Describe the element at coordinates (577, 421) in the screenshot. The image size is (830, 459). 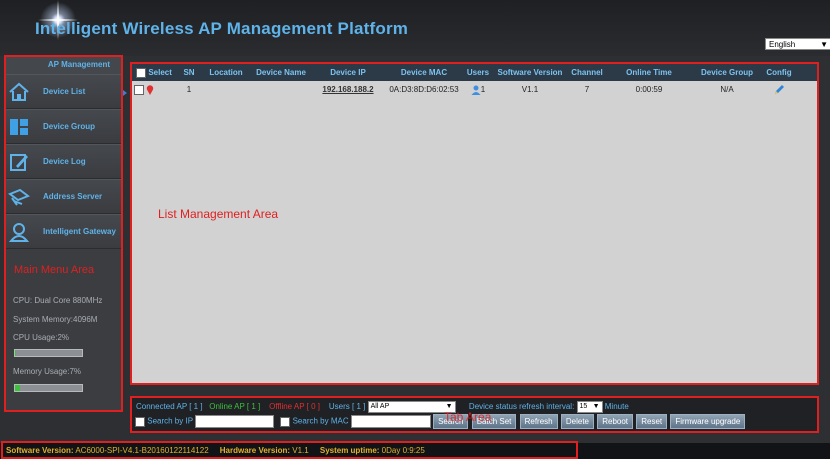
I see `delete-button: Delete` at that location.